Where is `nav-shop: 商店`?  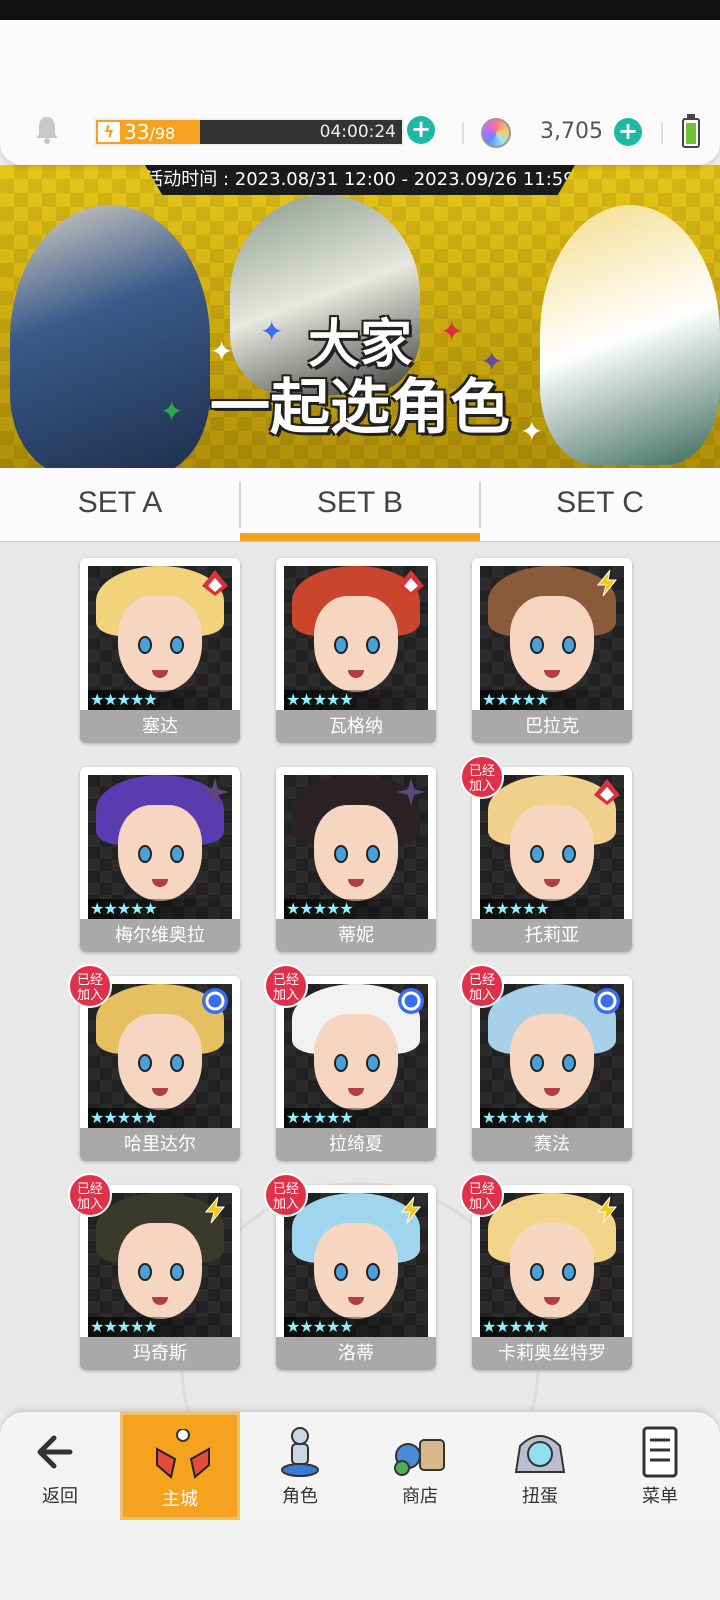
nav-shop: 商店 is located at coordinates (420, 1466).